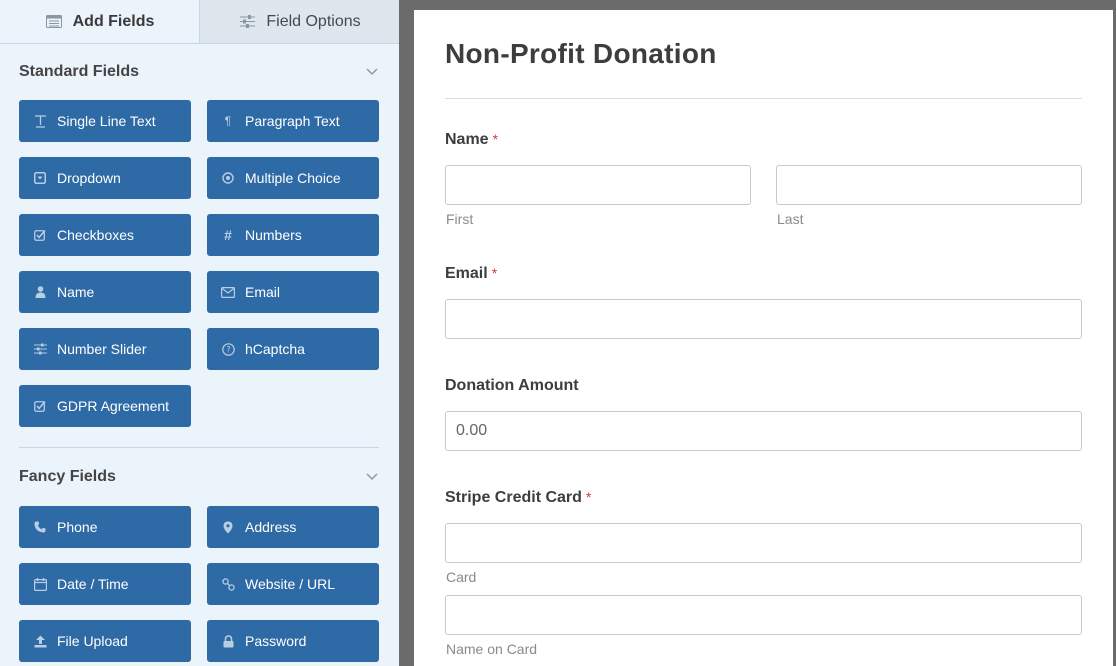 This screenshot has width=1116, height=666. Describe the element at coordinates (228, 527) in the screenshot. I see `map-pin-icon` at that location.